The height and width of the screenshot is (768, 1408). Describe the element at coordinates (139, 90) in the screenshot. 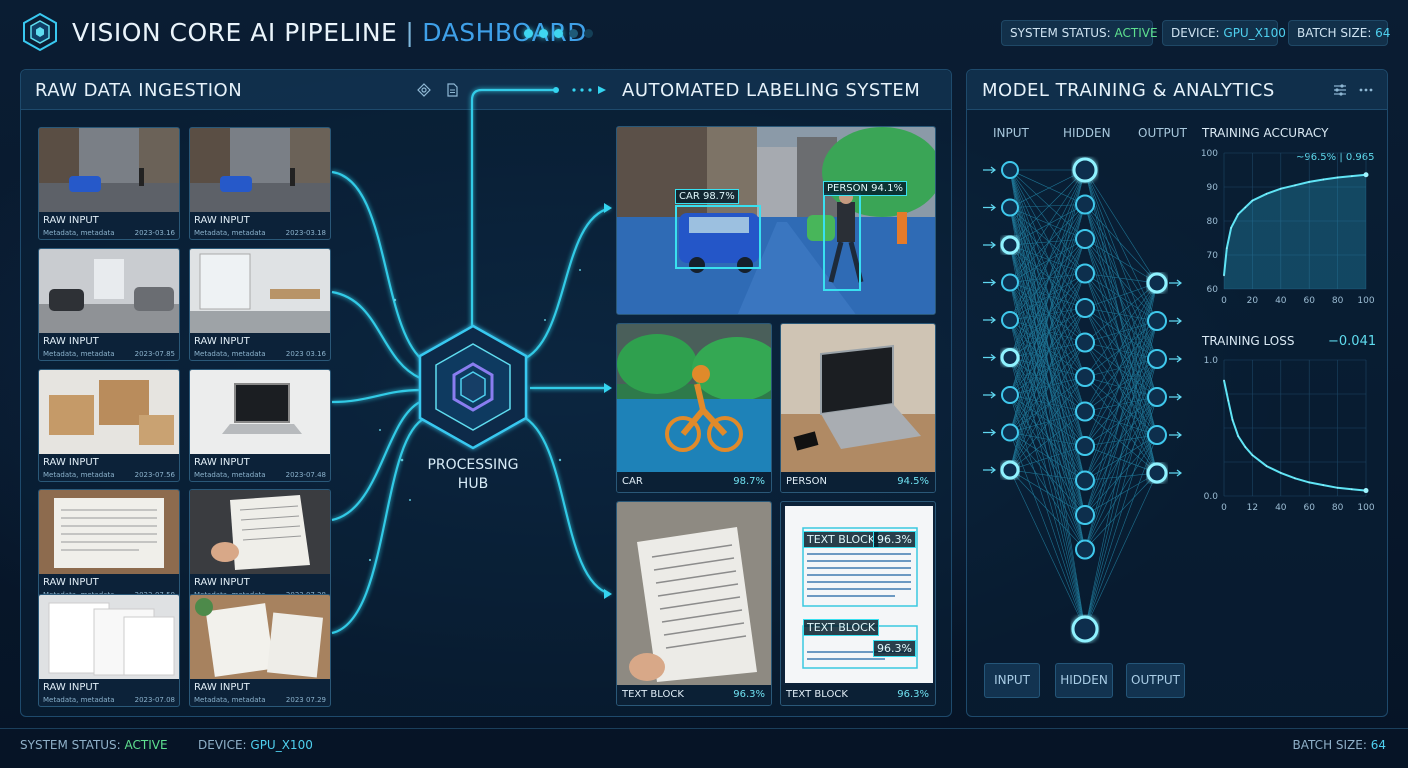

I see `raw-panel-title: RAW DATA INGESTION` at that location.